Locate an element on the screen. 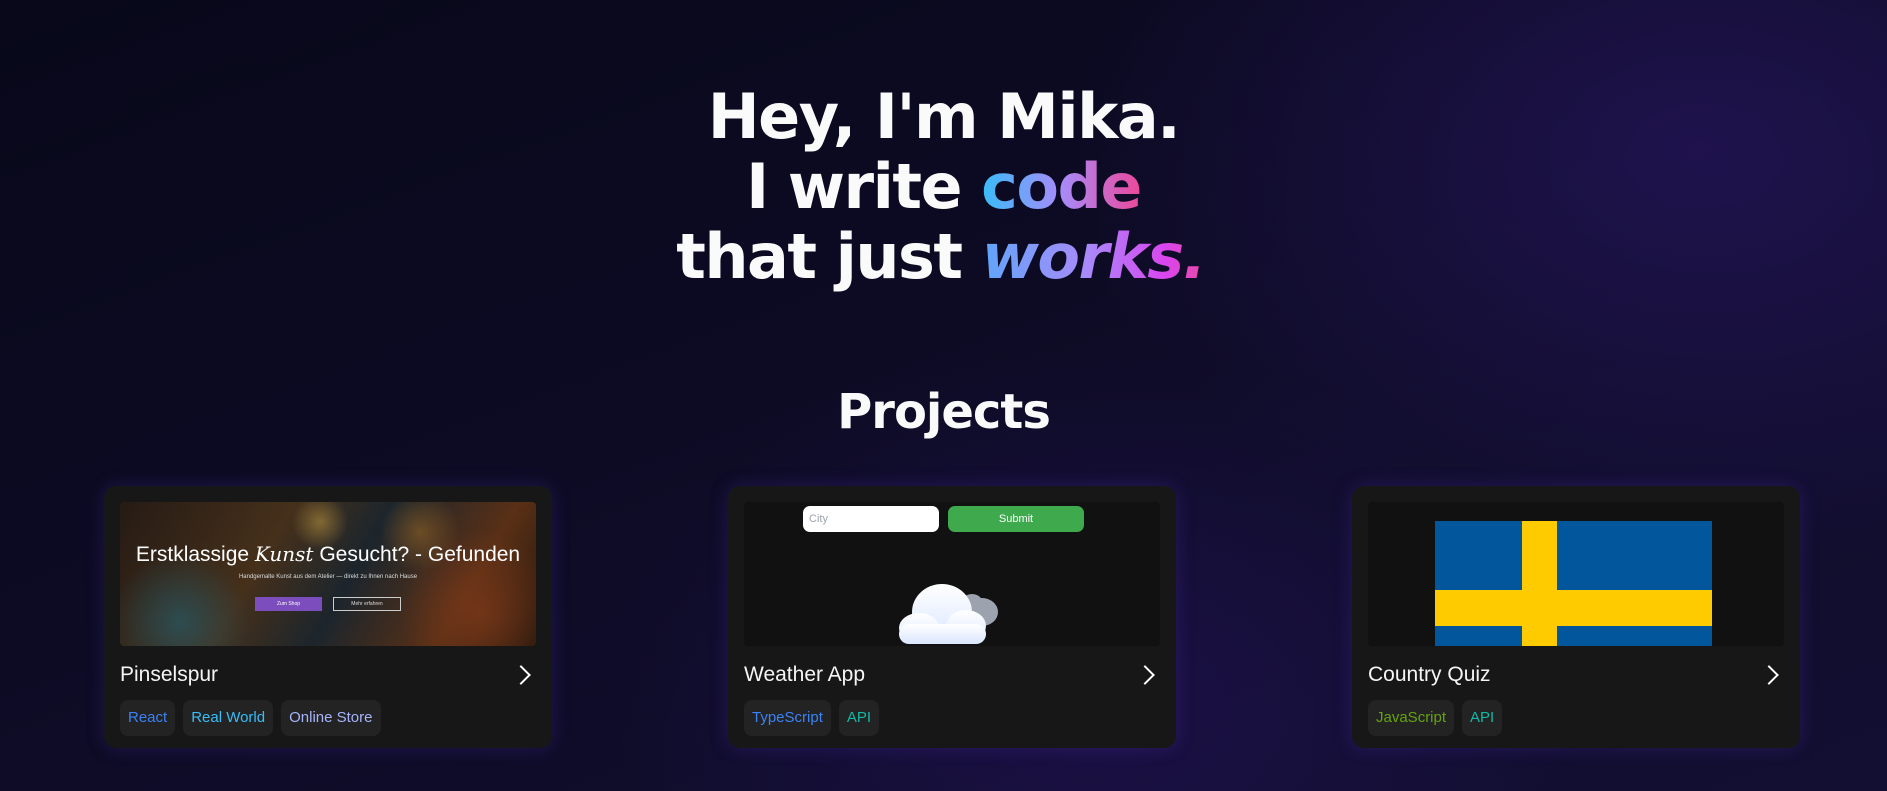  hero-highlight-works: works. is located at coordinates (1096, 256).